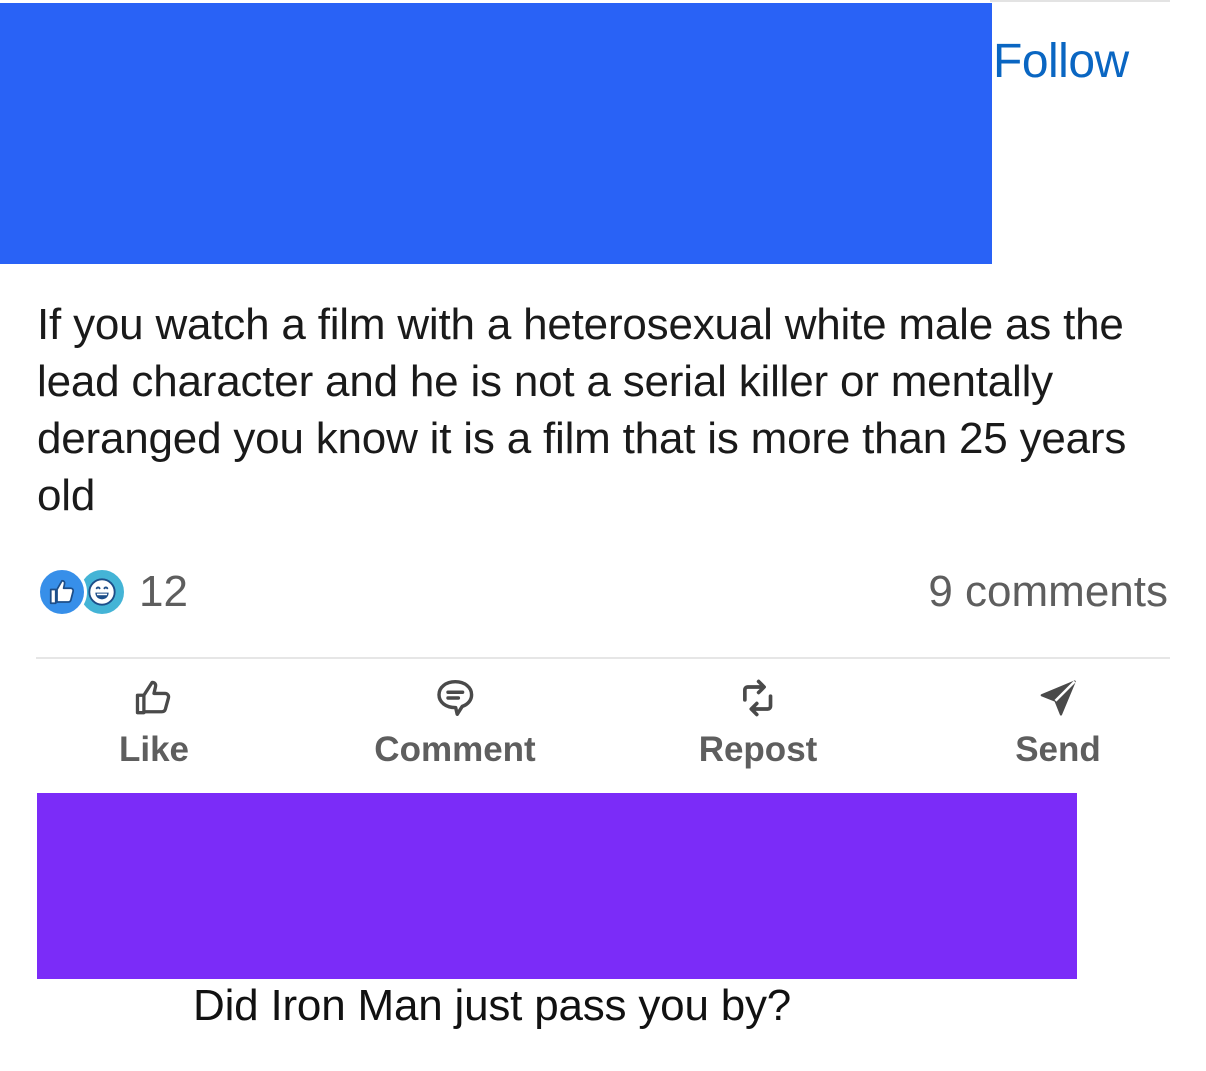  What do you see at coordinates (163, 591) in the screenshot?
I see `reaction-count: 12` at bounding box center [163, 591].